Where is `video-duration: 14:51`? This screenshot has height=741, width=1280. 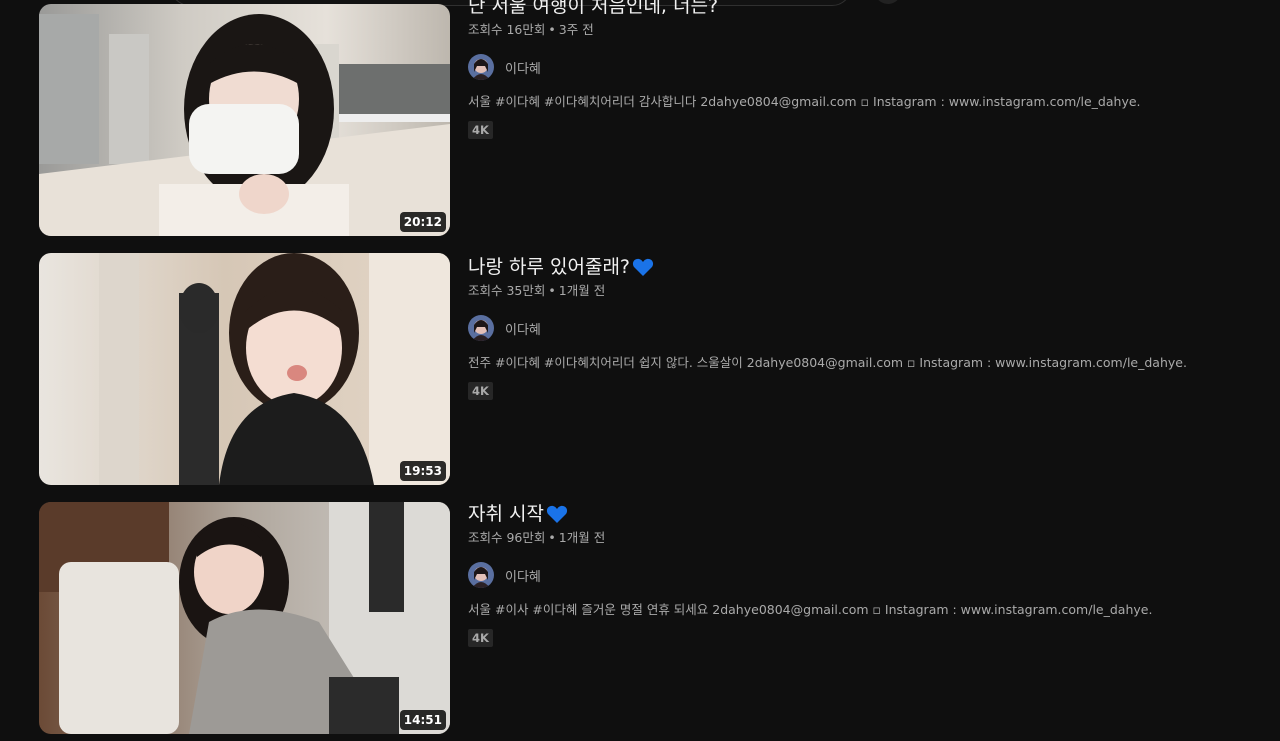 video-duration: 14:51 is located at coordinates (422, 720).